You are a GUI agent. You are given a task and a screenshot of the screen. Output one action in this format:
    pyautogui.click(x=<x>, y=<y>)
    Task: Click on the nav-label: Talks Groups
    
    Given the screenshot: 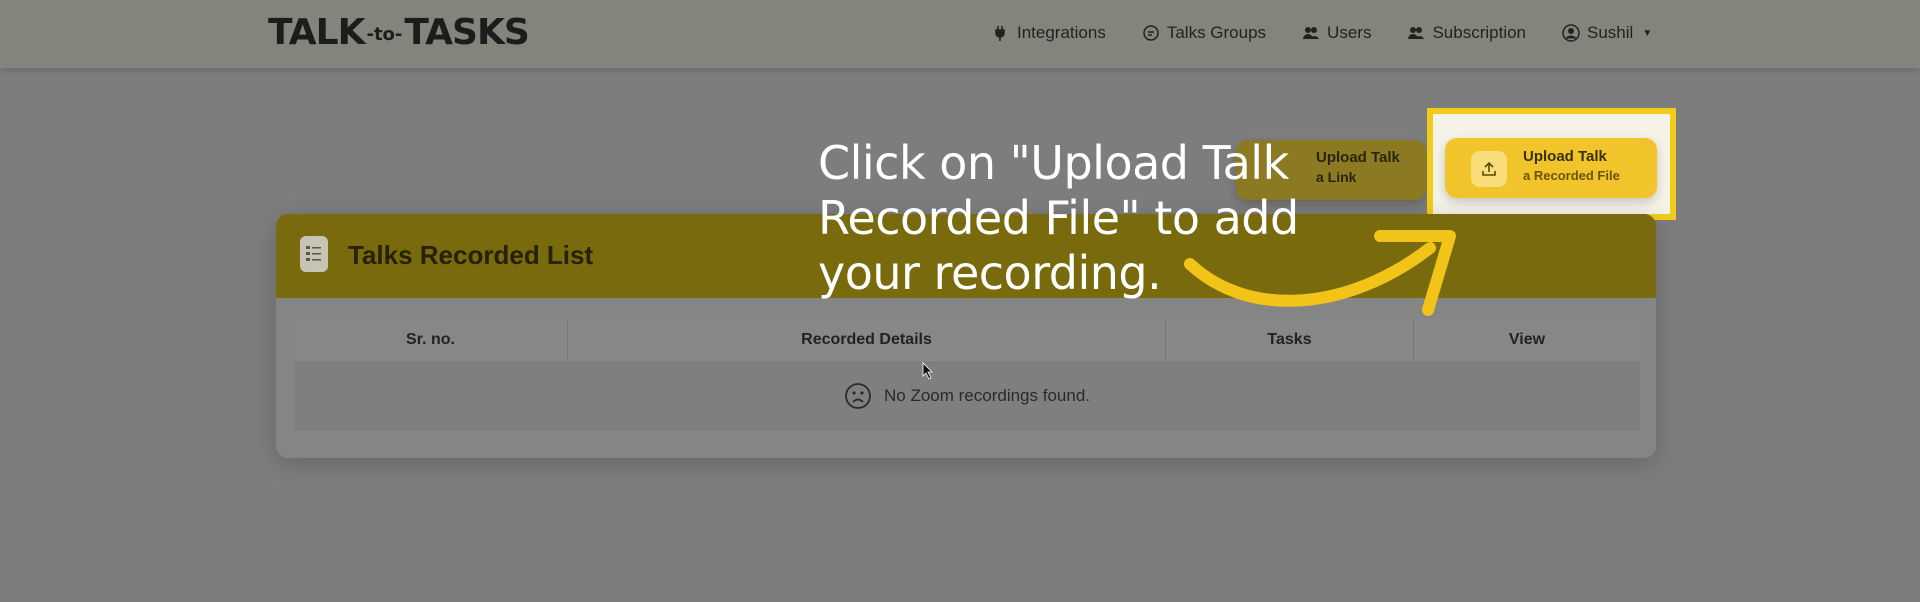 What is the action you would take?
    pyautogui.click(x=1216, y=32)
    